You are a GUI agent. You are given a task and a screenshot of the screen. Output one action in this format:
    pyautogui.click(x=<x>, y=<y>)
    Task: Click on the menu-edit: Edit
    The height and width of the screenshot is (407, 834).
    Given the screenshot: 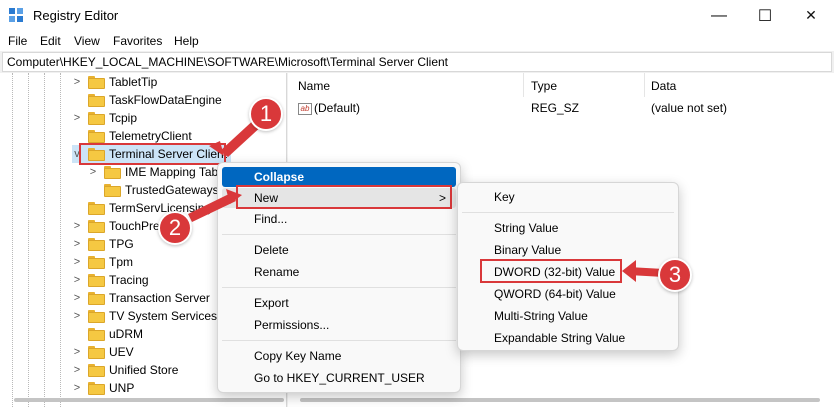 What is the action you would take?
    pyautogui.click(x=50, y=41)
    